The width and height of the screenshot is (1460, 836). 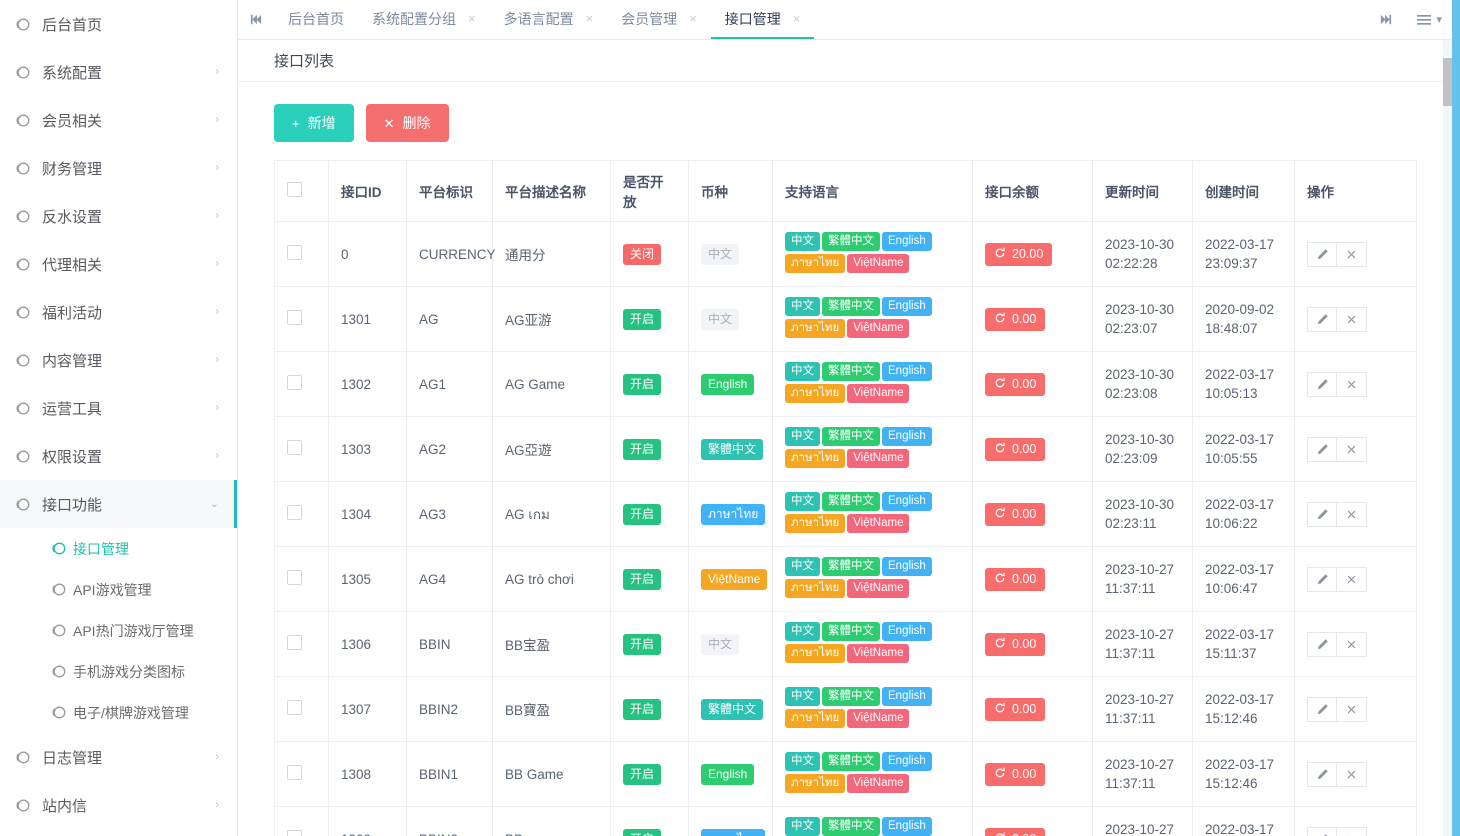 What do you see at coordinates (118, 456) in the screenshot?
I see `sidebar-item-9: 权限设置 ›` at bounding box center [118, 456].